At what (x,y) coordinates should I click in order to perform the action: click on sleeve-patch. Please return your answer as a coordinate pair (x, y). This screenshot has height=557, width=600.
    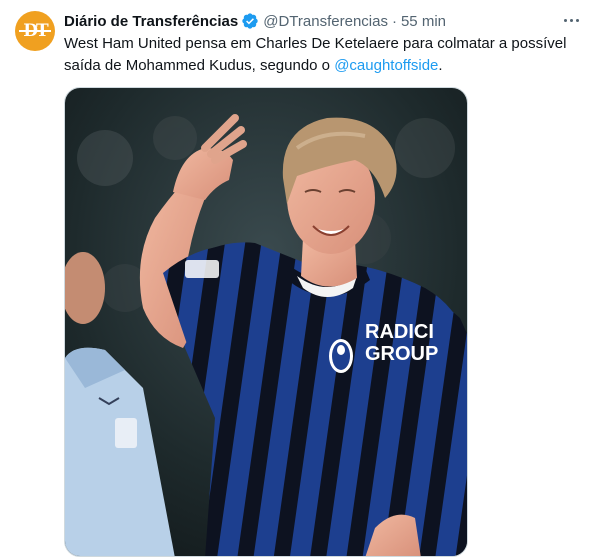
    Looking at the image, I should click on (202, 269).